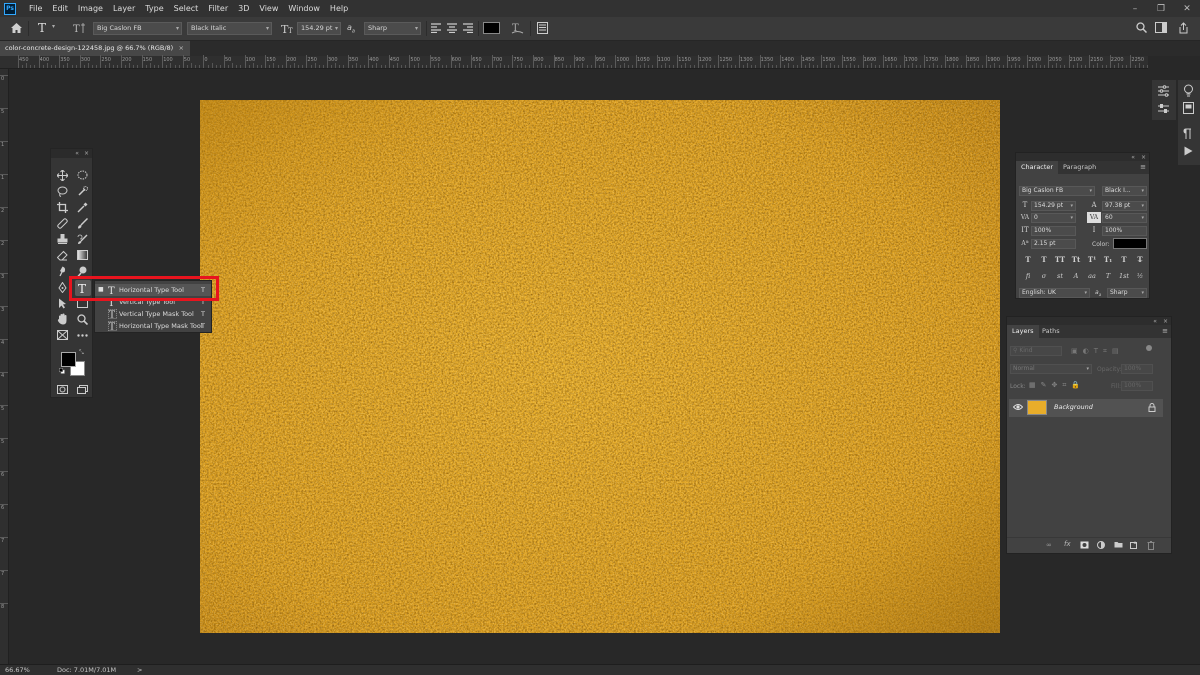 The width and height of the screenshot is (1200, 675). What do you see at coordinates (268, 8) in the screenshot?
I see `menu-view: View` at bounding box center [268, 8].